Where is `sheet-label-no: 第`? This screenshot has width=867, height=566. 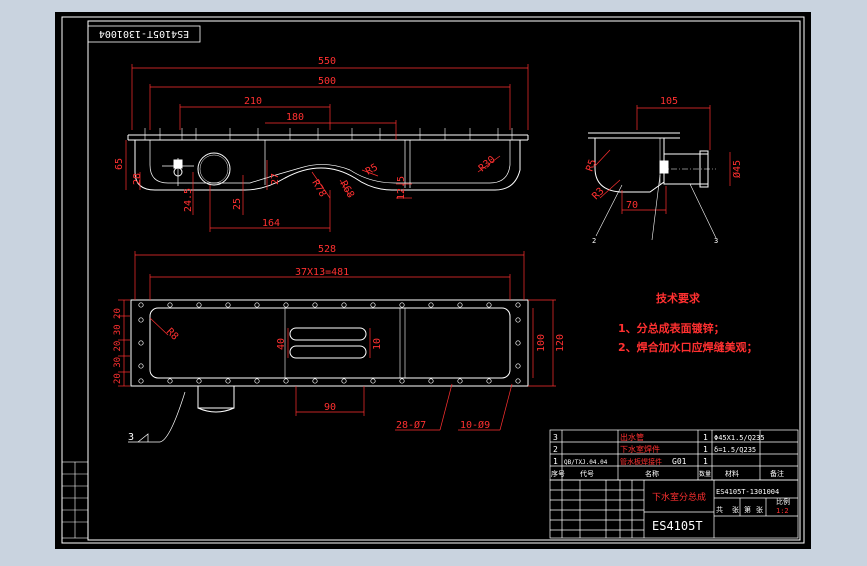
sheet-label-no: 第 is located at coordinates (747, 509).